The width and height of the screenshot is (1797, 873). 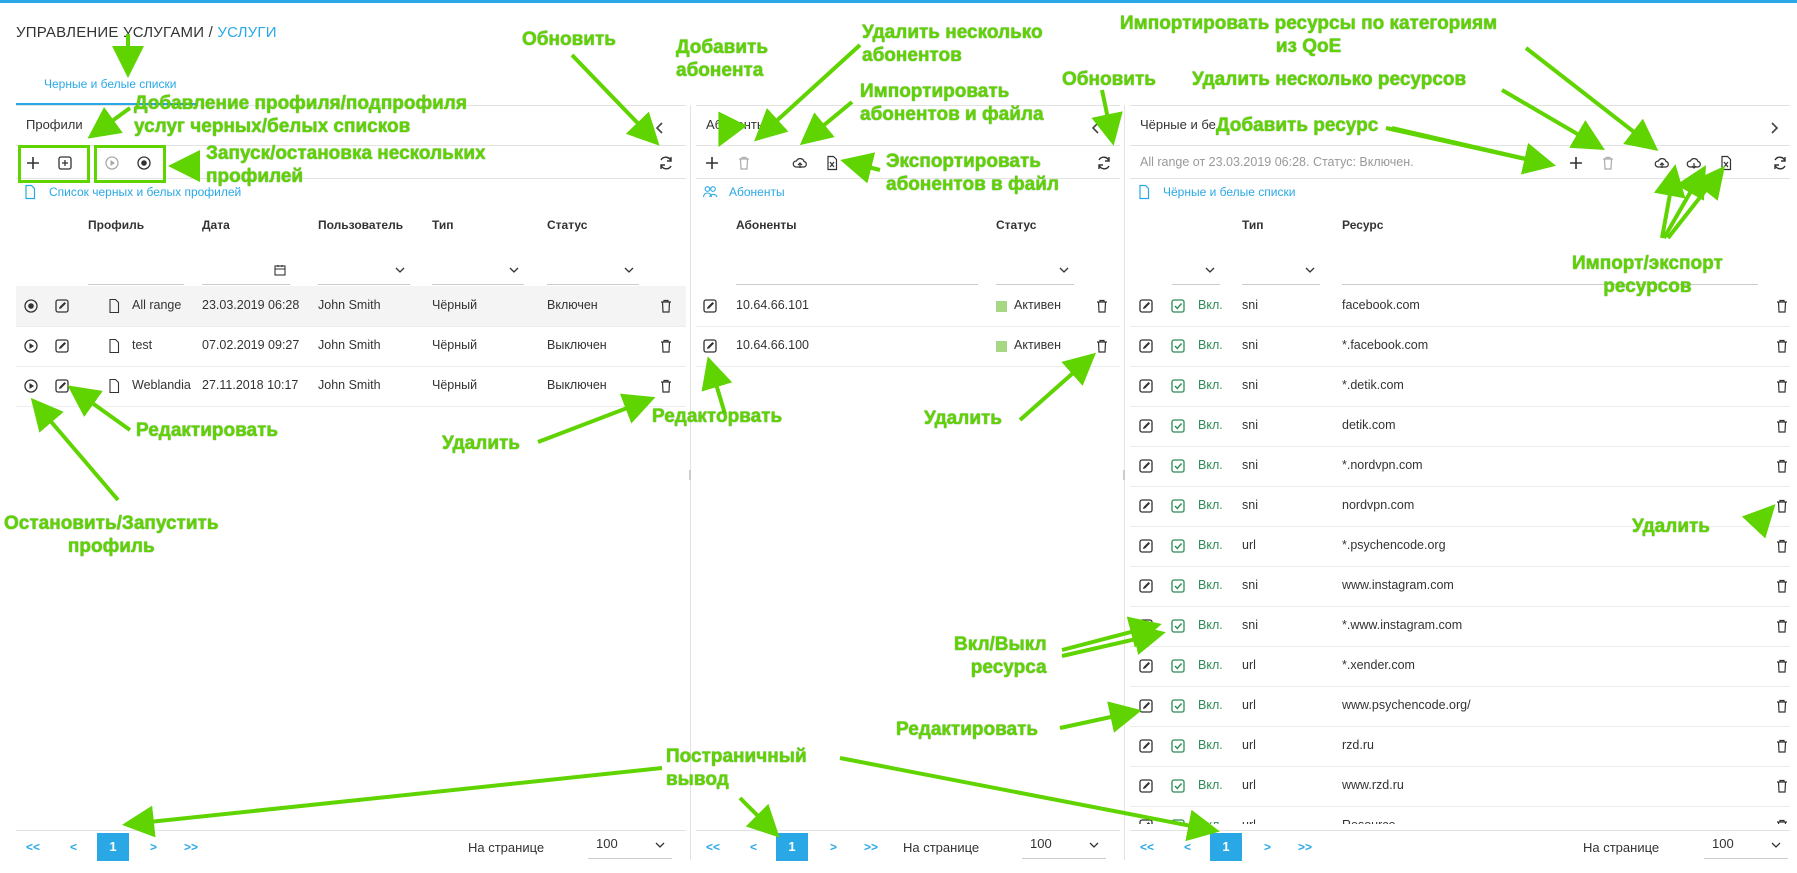 I want to click on profile-name: Weblandia, so click(x=161, y=385).